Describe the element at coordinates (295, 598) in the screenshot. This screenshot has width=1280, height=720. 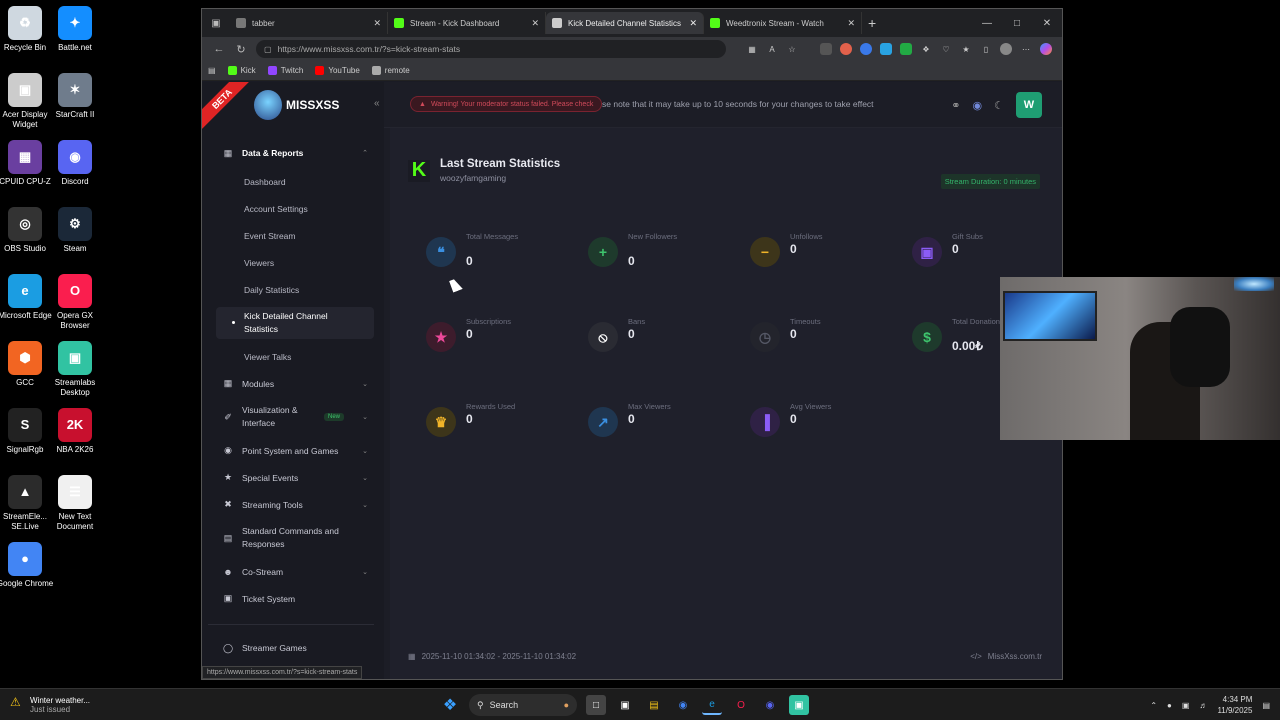
I see `menu-ticket-system: ▣ Ticket System` at that location.